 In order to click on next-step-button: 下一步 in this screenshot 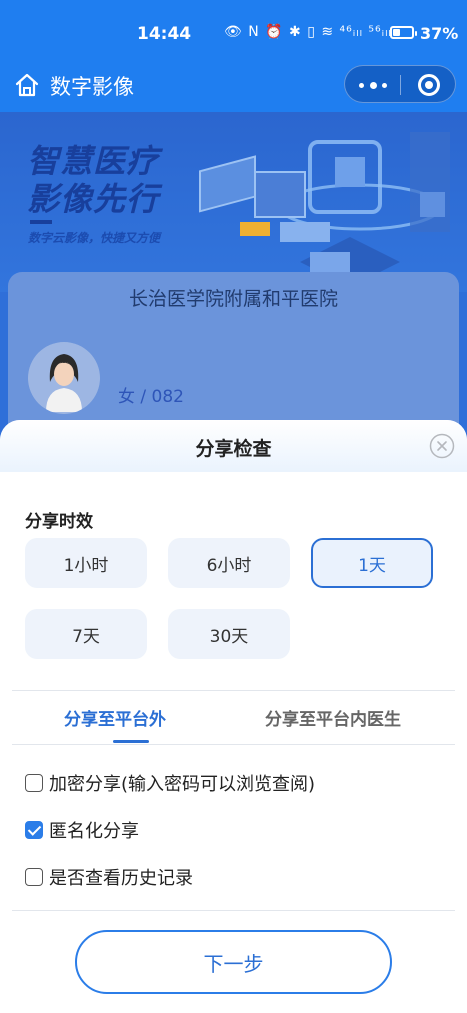, I will do `click(233, 962)`.